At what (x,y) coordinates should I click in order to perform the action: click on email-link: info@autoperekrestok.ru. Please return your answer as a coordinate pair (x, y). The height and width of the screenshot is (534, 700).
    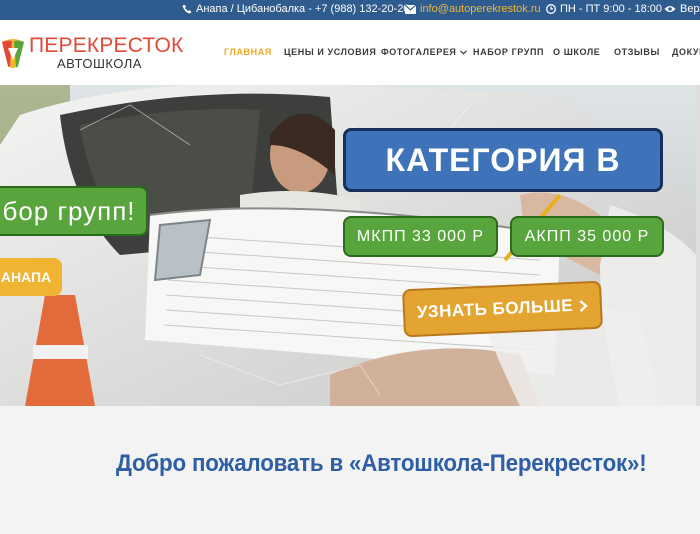
    Looking at the image, I should click on (480, 9).